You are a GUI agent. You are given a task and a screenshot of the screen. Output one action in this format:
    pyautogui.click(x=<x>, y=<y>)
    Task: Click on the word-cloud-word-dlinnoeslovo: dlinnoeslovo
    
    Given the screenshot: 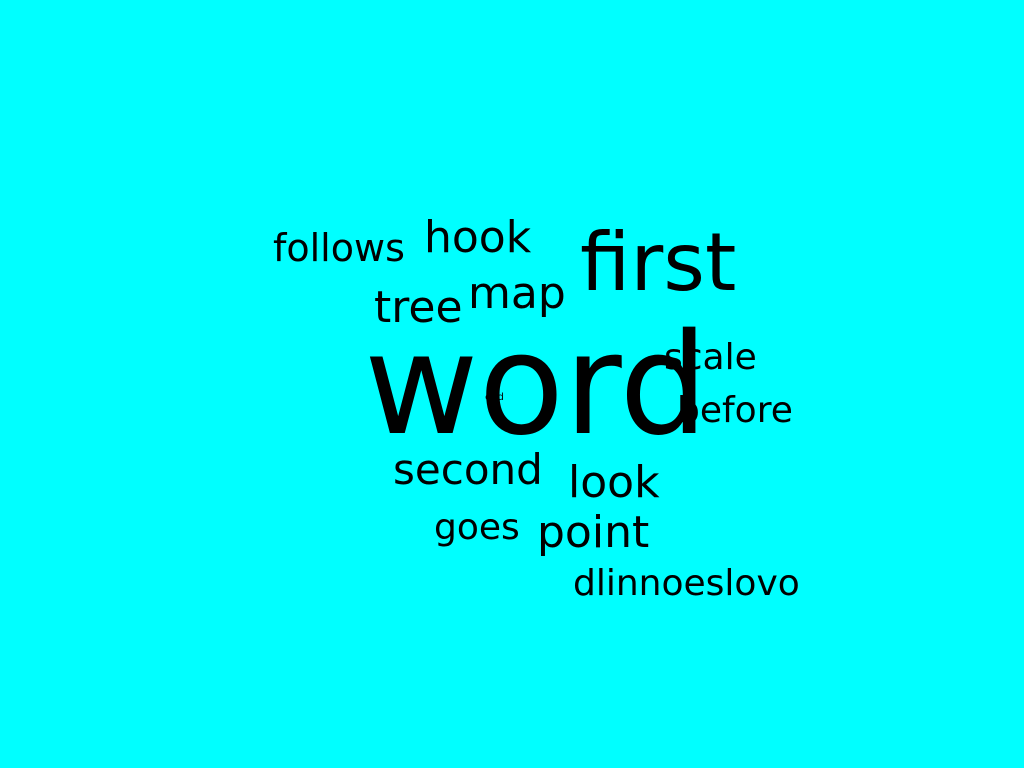 What is the action you would take?
    pyautogui.click(x=686, y=583)
    